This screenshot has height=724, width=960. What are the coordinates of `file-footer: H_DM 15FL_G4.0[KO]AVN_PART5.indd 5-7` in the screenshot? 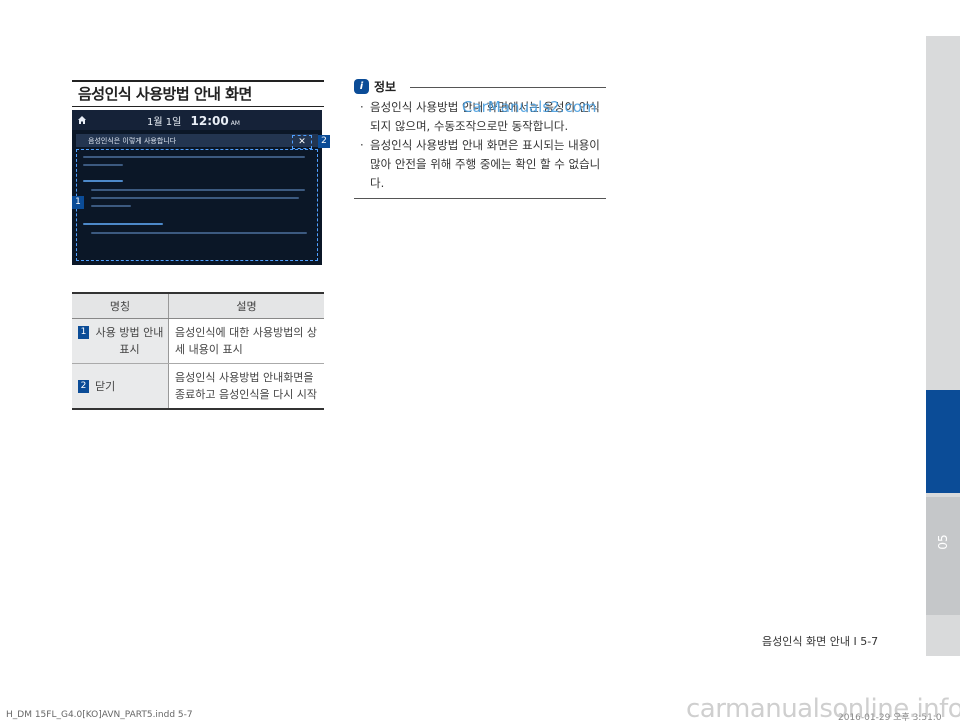 It's located at (99, 715).